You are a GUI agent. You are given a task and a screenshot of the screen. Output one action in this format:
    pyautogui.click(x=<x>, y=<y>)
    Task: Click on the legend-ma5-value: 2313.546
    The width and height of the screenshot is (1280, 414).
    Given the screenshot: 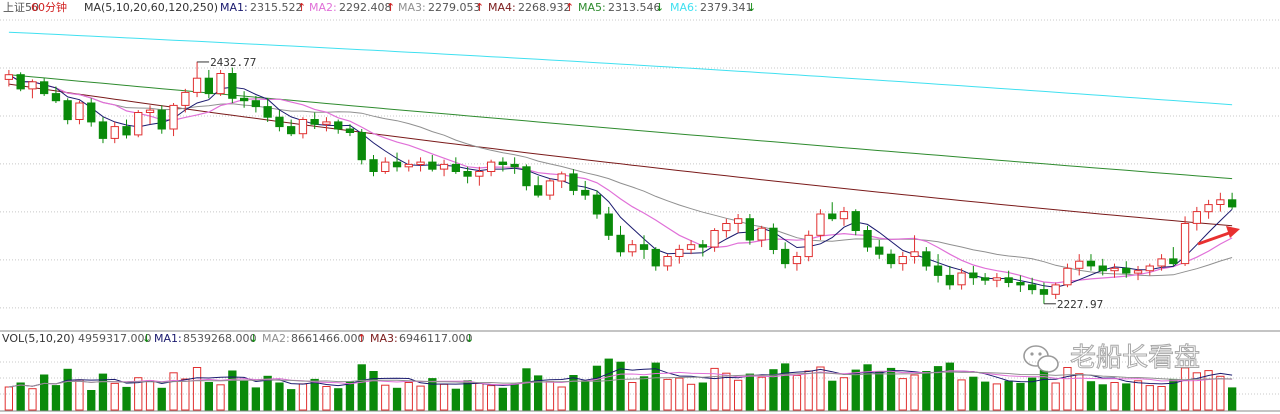 What is the action you would take?
    pyautogui.click(x=634, y=7)
    